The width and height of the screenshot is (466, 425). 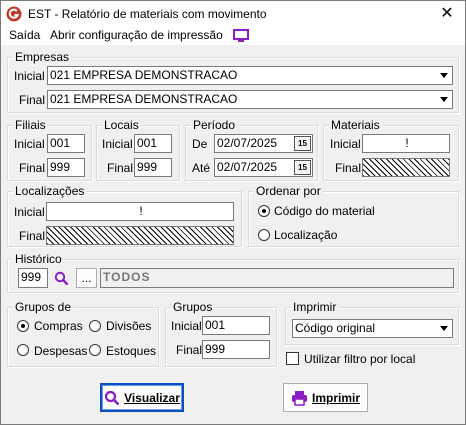 What do you see at coordinates (292, 358) in the screenshot?
I see `filtro-local-checkbox` at bounding box center [292, 358].